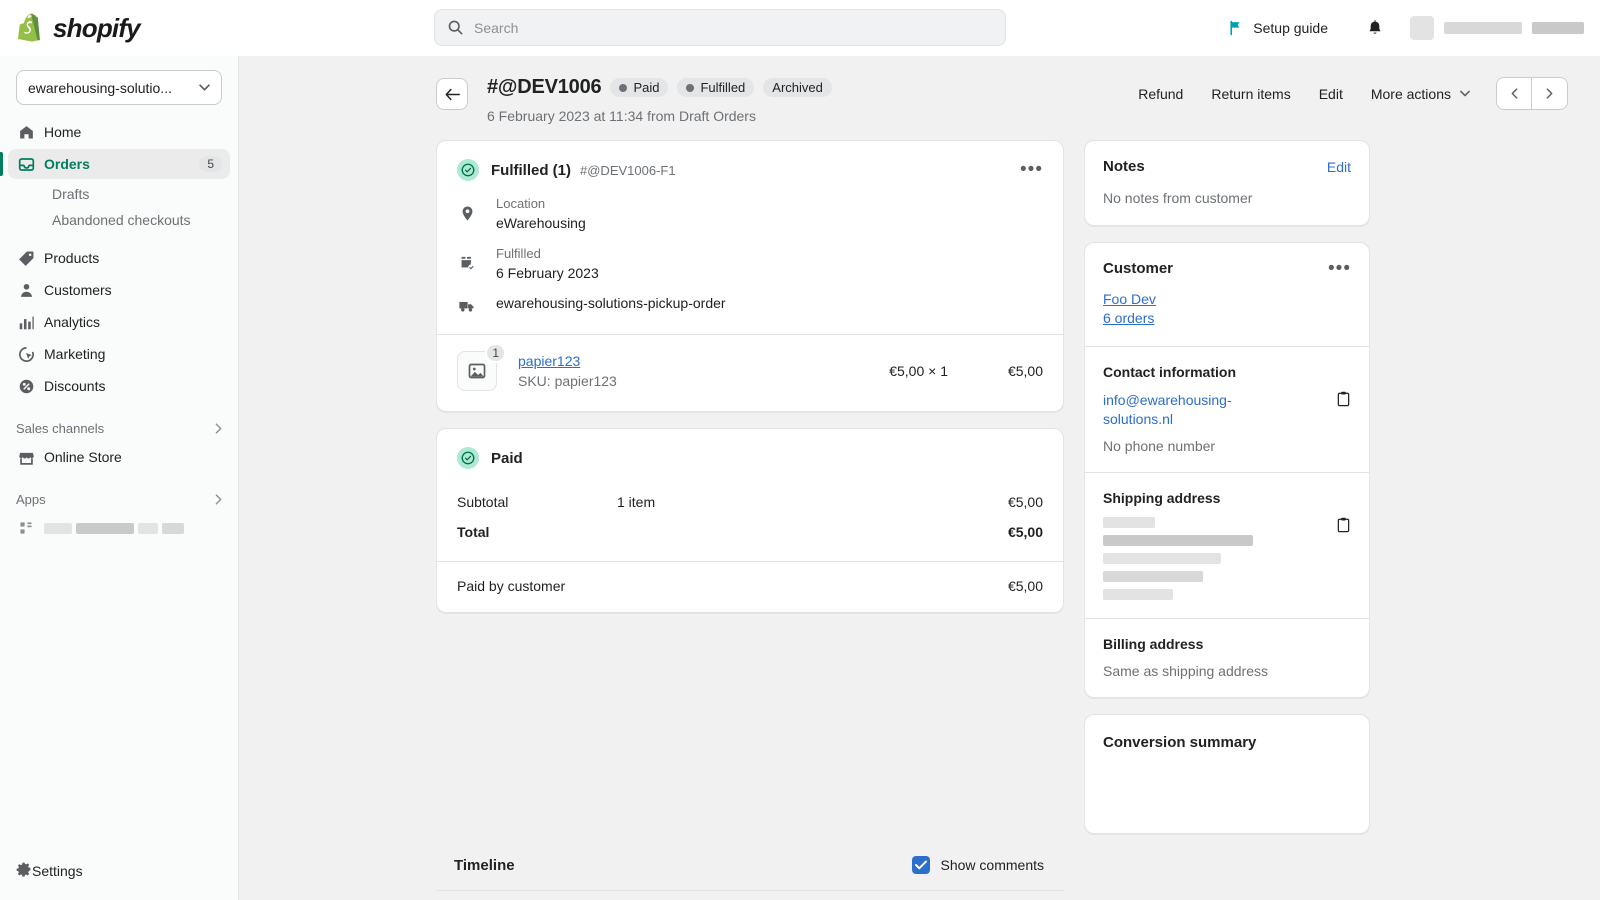 Image resolution: width=1600 pixels, height=900 pixels. Describe the element at coordinates (119, 499) in the screenshot. I see `sidebar-group-apps: Apps` at that location.